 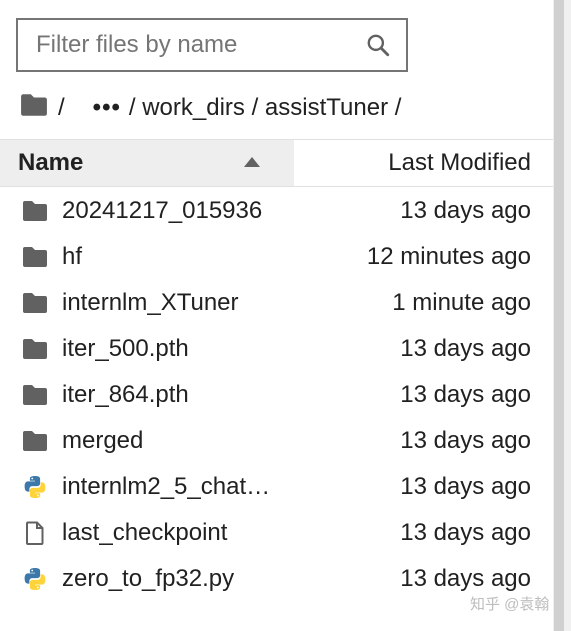 I want to click on file-list-header: Name Last Modified, so click(x=276, y=163).